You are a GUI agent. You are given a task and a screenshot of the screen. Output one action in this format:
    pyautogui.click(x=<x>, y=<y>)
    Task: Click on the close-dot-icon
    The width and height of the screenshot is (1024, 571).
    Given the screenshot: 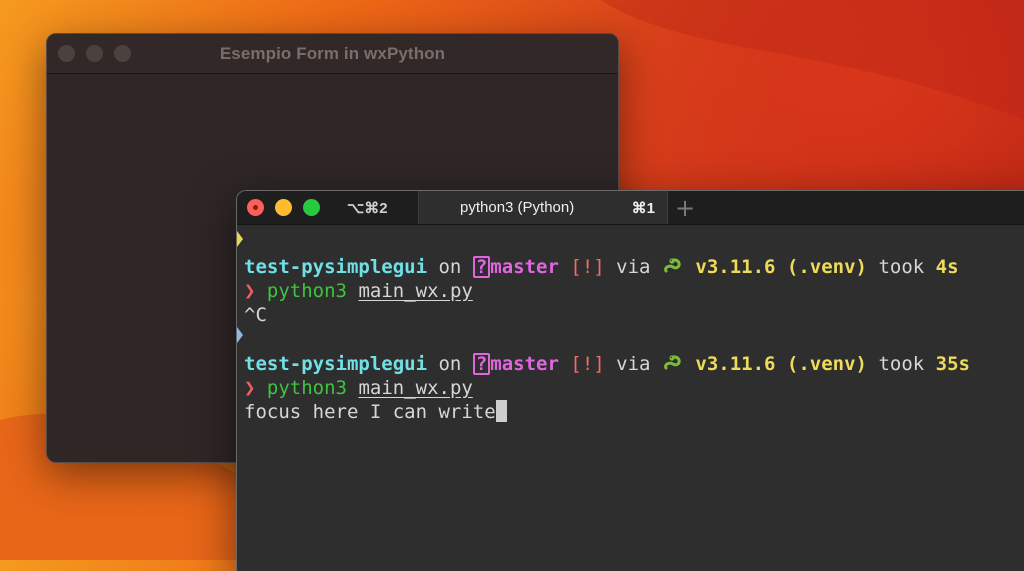 What is the action you would take?
    pyautogui.click(x=255, y=207)
    